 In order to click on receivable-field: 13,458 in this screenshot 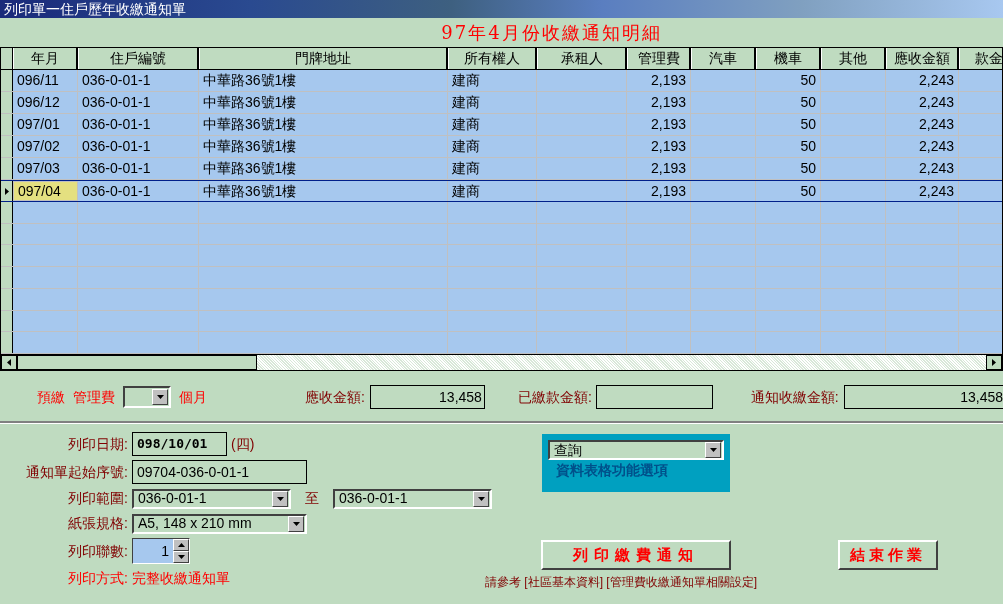, I will do `click(427, 397)`.